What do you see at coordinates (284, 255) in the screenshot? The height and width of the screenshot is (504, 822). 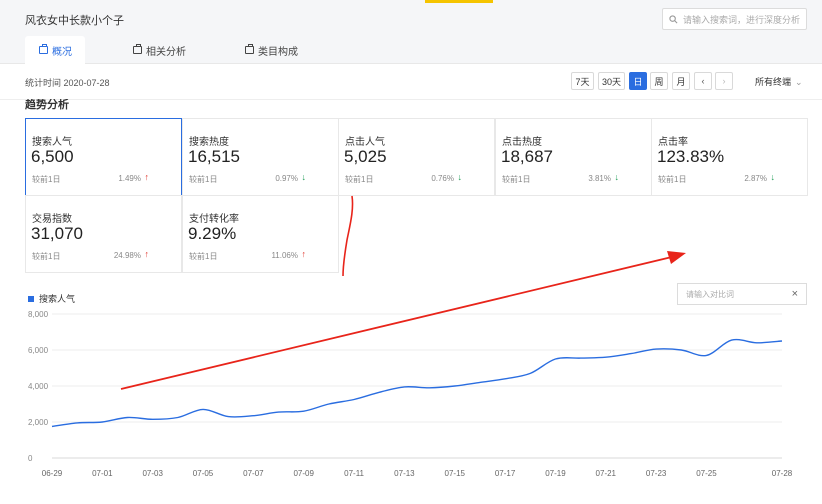 I see `change-percent: 11.06%` at bounding box center [284, 255].